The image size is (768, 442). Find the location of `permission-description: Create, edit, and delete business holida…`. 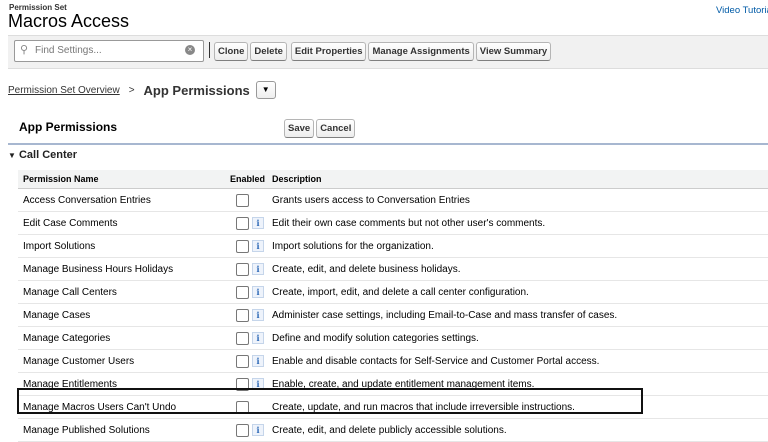

permission-description: Create, edit, and delete business holida… is located at coordinates (517, 269).